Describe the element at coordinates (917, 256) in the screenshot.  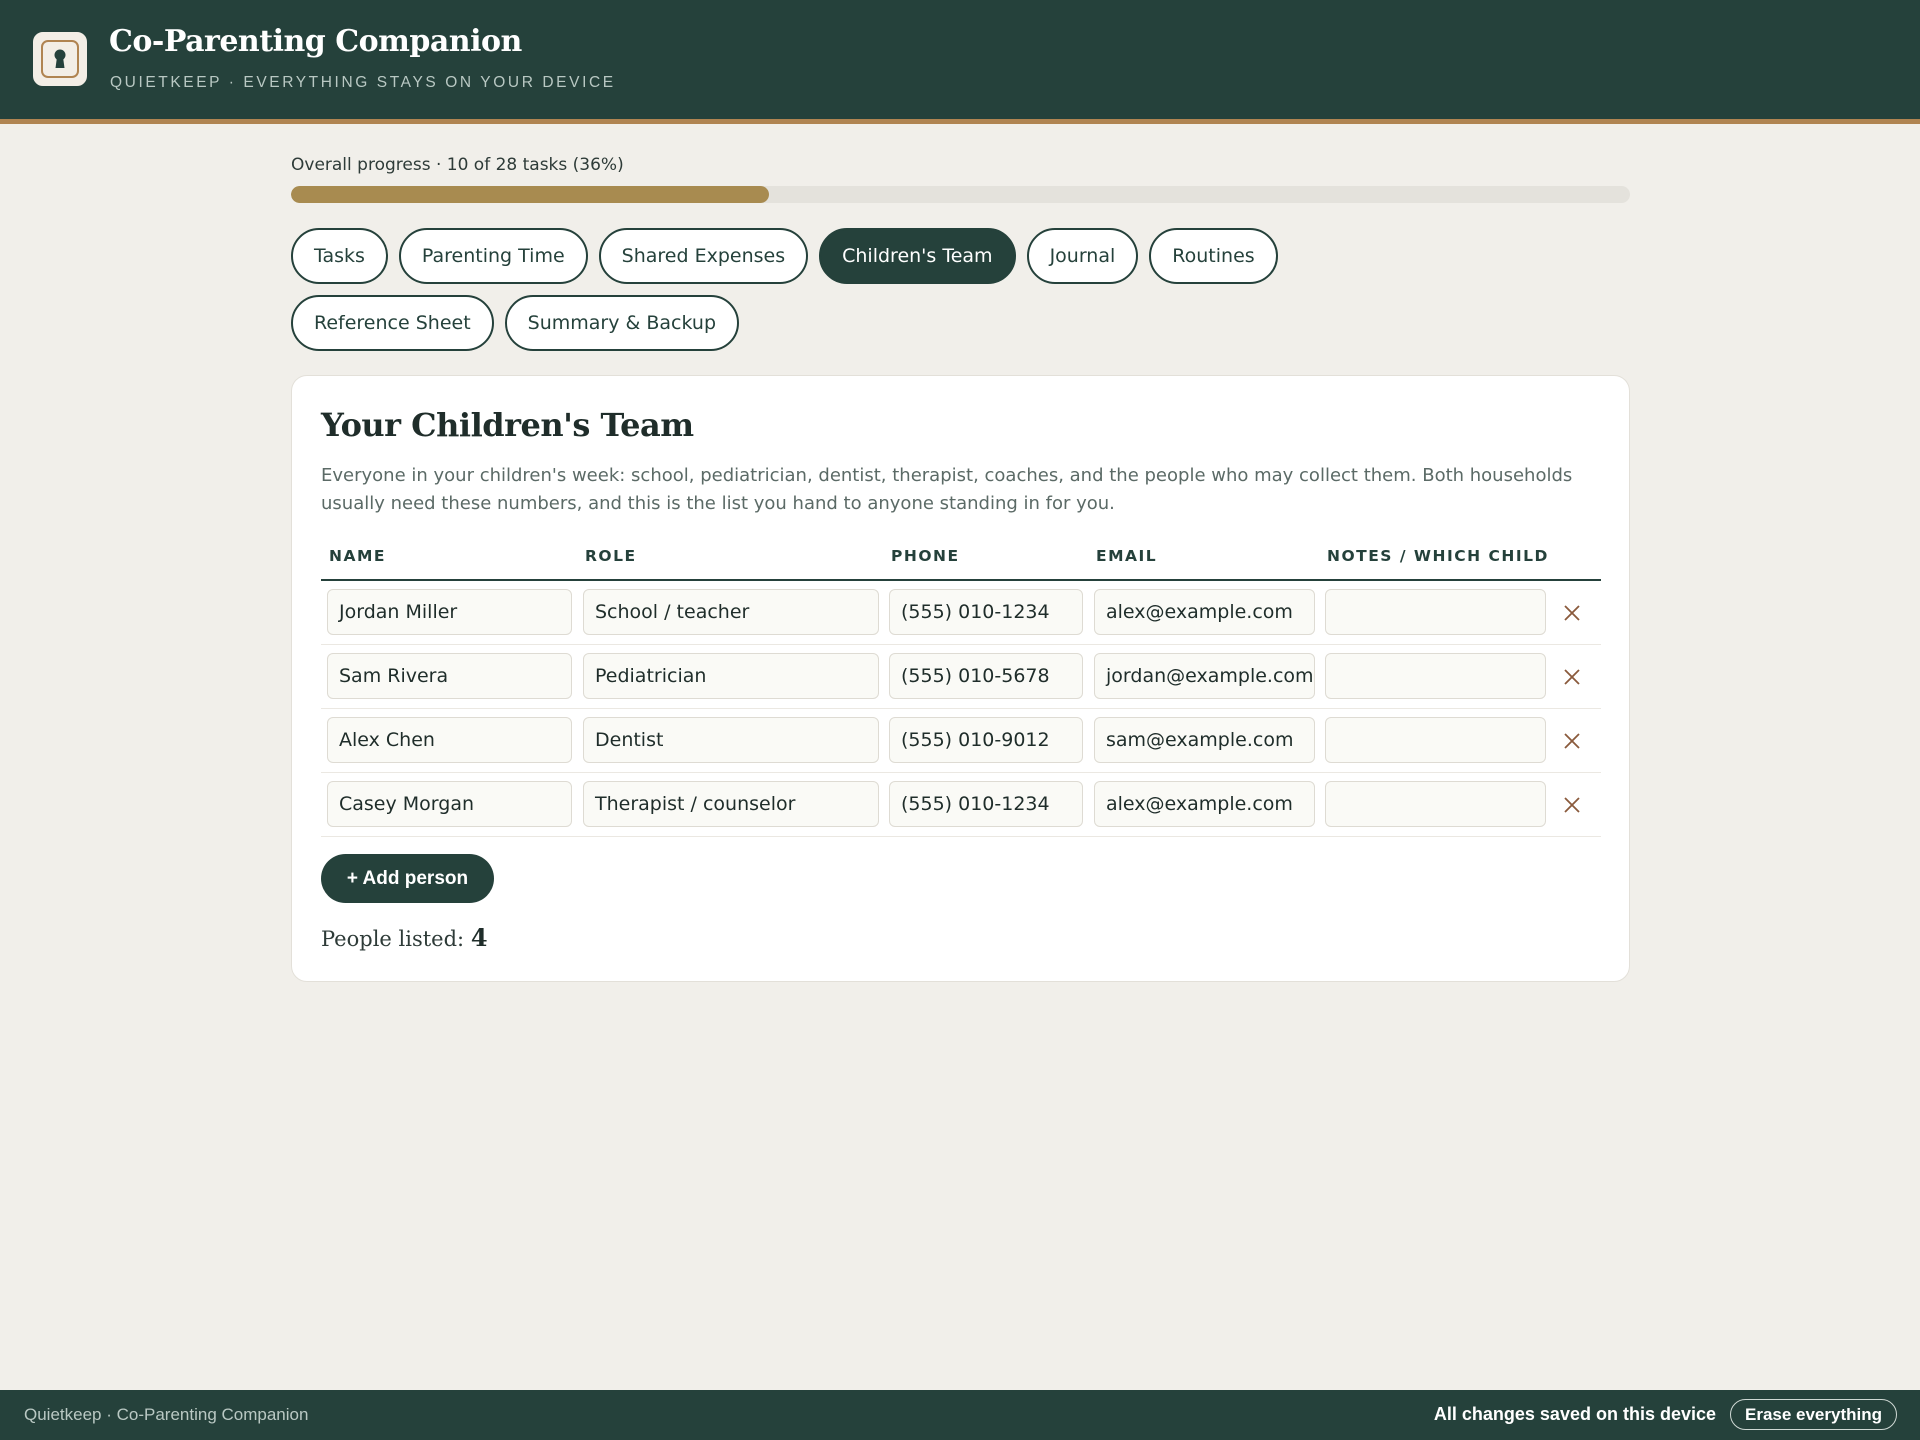
I see `tab-childrens-team: Children's Team` at that location.